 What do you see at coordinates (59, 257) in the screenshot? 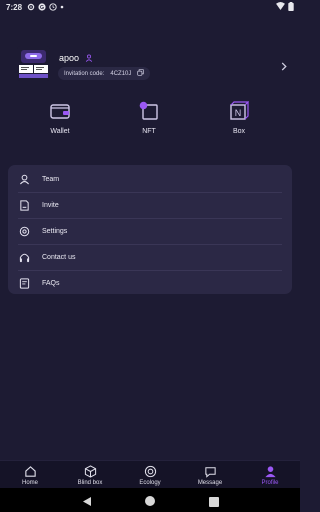
I see `menu-item-label: Contact us` at bounding box center [59, 257].